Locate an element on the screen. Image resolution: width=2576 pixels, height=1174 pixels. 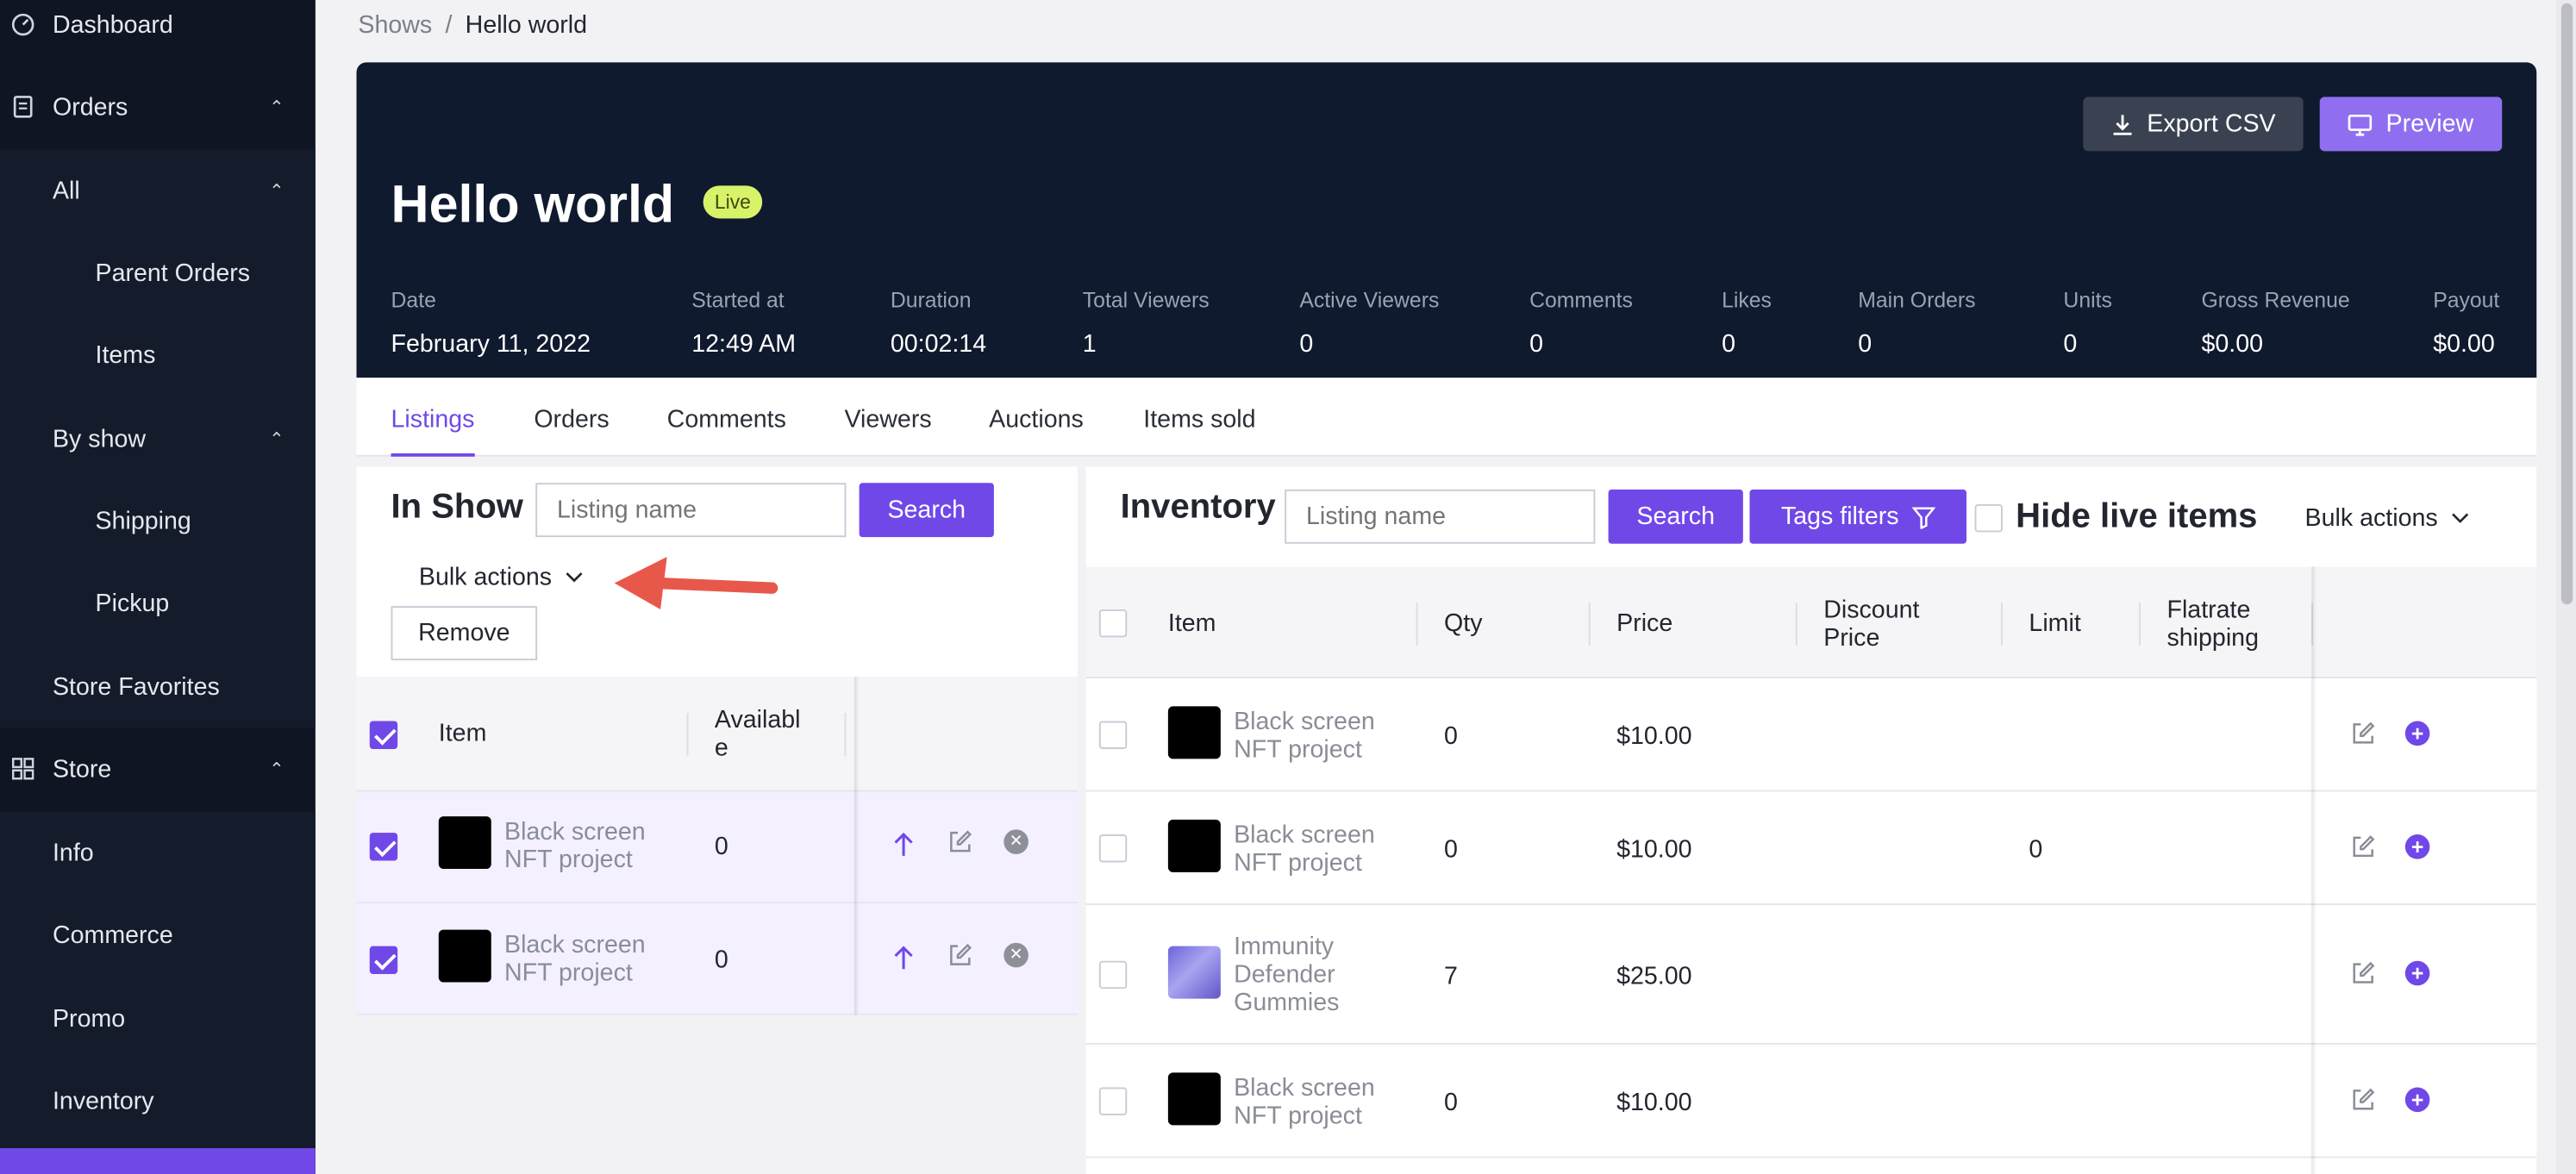
inventory-search-input is located at coordinates (1441, 516).